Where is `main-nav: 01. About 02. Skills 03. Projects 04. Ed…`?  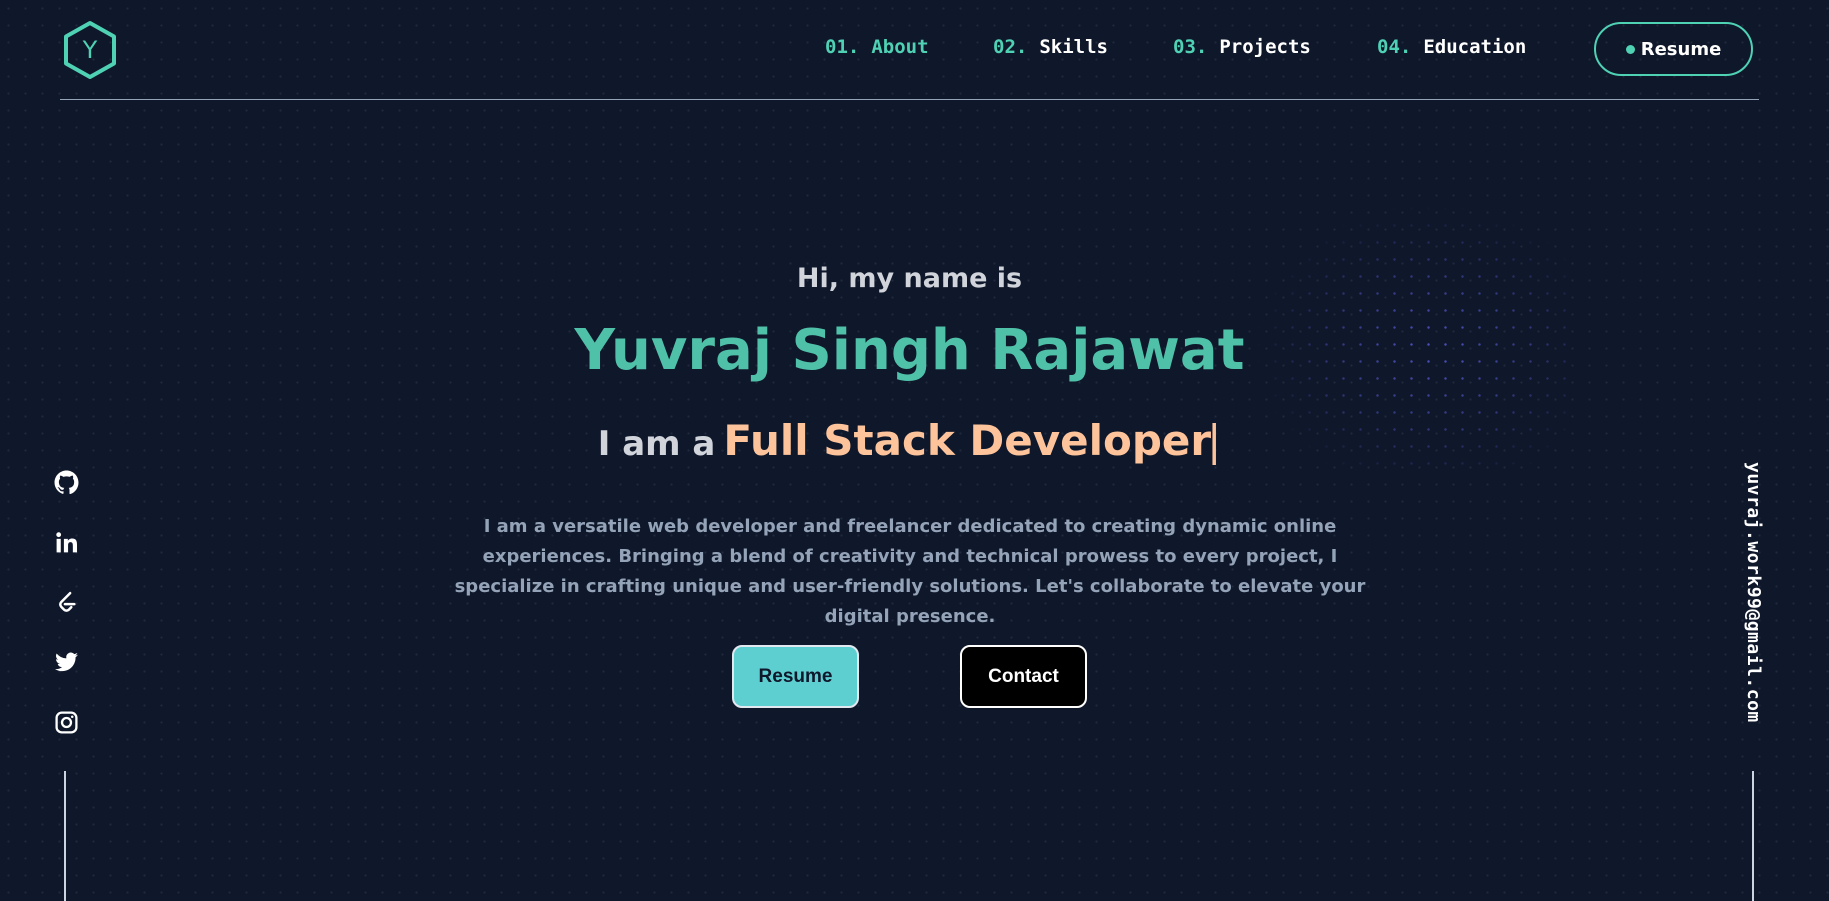 main-nav: 01. About 02. Skills 03. Projects 04. Ed… is located at coordinates (1175, 47).